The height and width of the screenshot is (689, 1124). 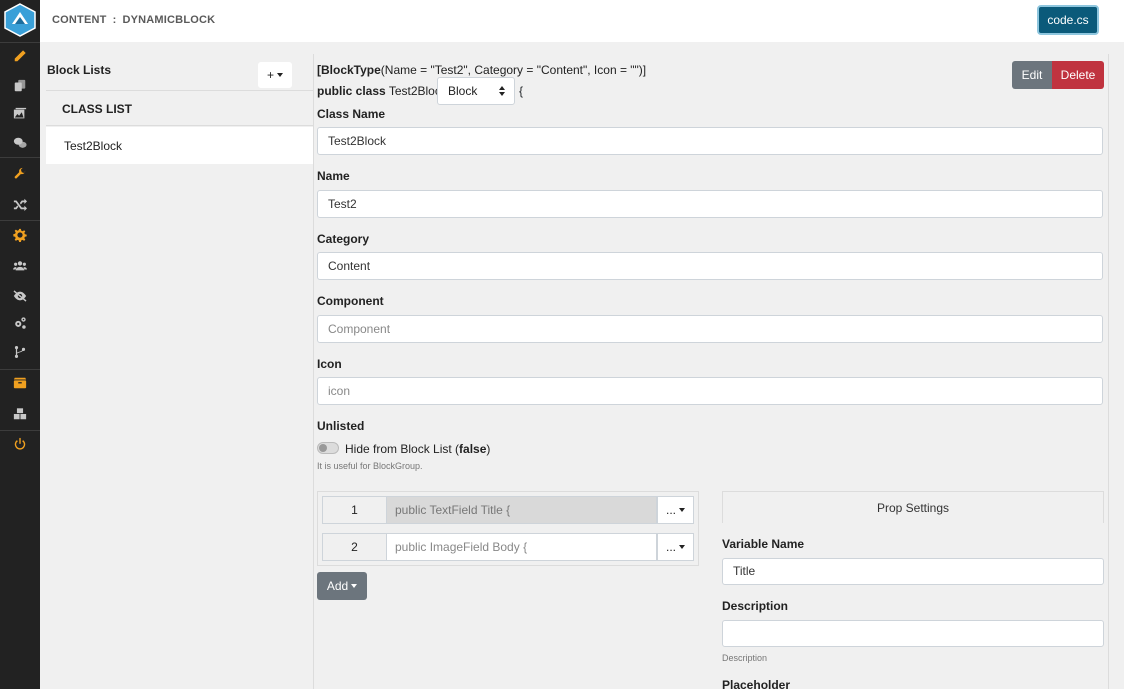 What do you see at coordinates (522, 547) in the screenshot?
I see `property-declaration: public ImageField Body {` at bounding box center [522, 547].